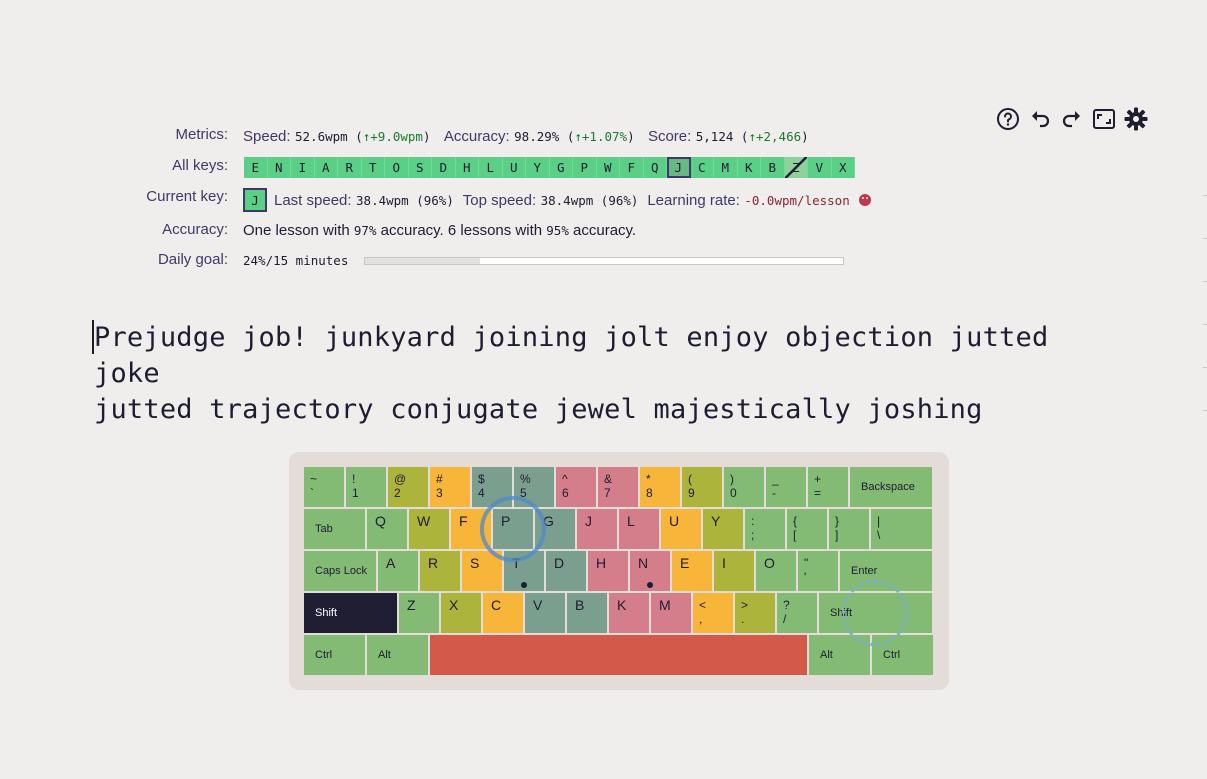 This screenshot has width=1207, height=779. I want to click on key-label: 8, so click(649, 493).